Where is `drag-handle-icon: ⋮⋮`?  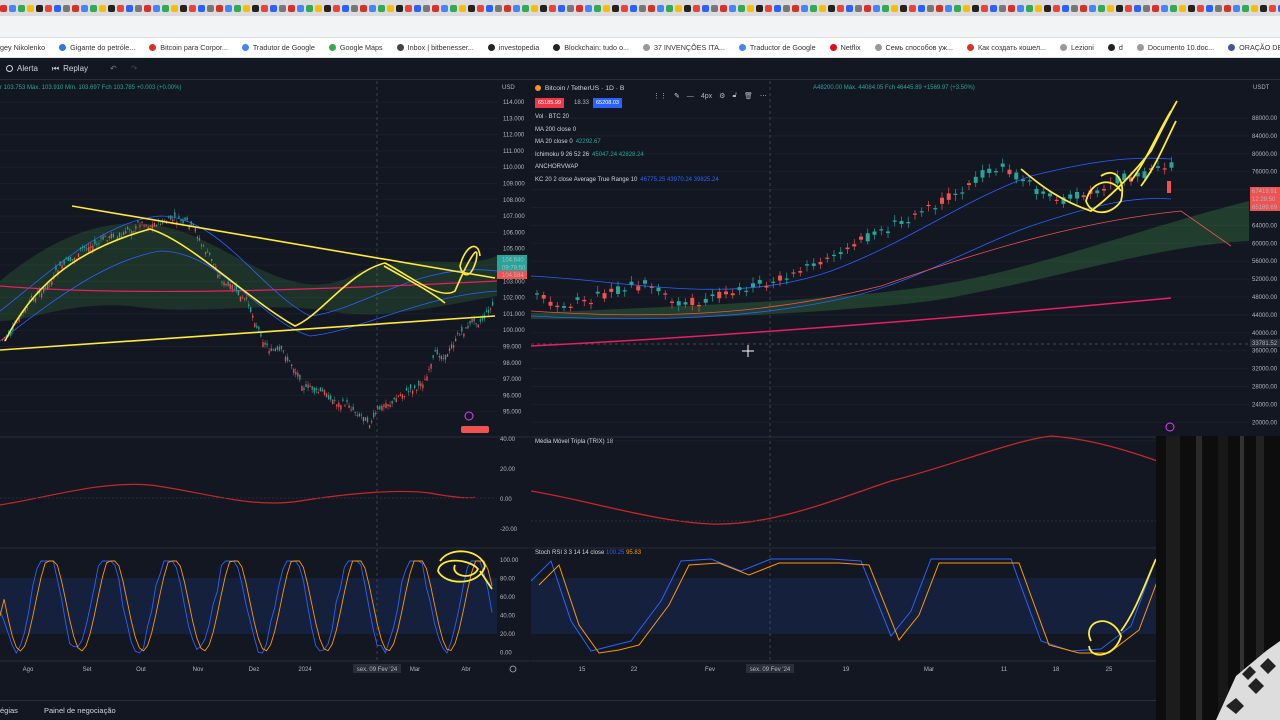
drag-handle-icon: ⋮⋮ is located at coordinates (660, 96).